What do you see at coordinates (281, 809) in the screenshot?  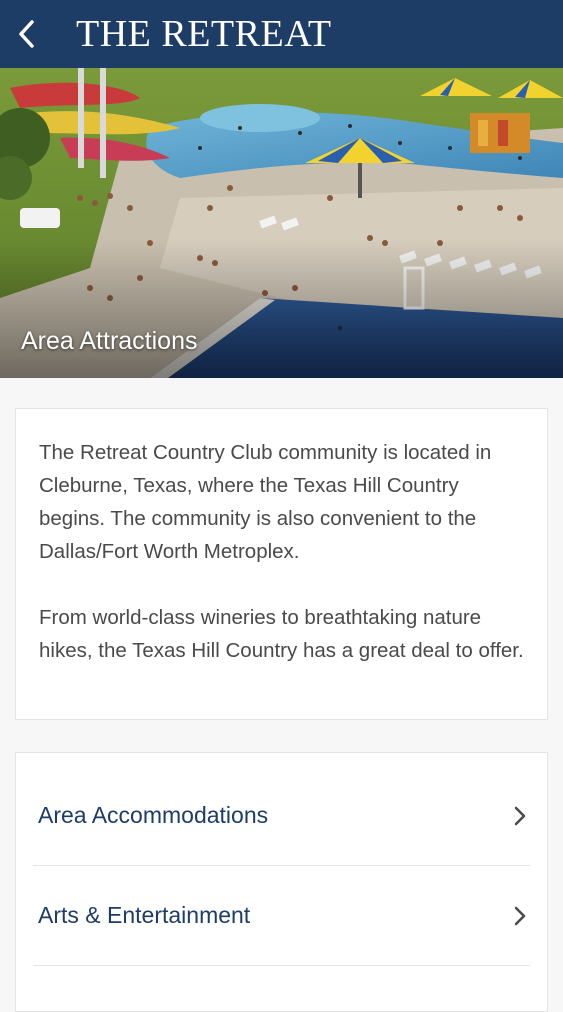 I see `list-item-area-accommodations: Area Accommodations` at bounding box center [281, 809].